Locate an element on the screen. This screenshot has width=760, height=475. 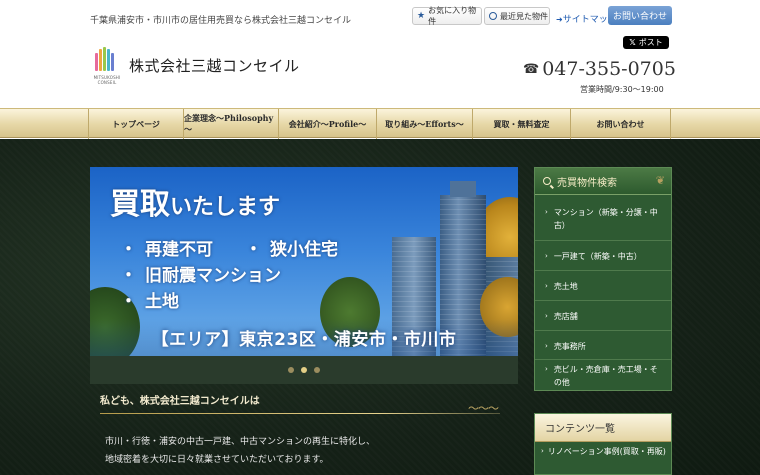
intro-line: 市川・行徳・浦安の中古一戸建、中古マンションの再生に特化し、 is located at coordinates (240, 442).